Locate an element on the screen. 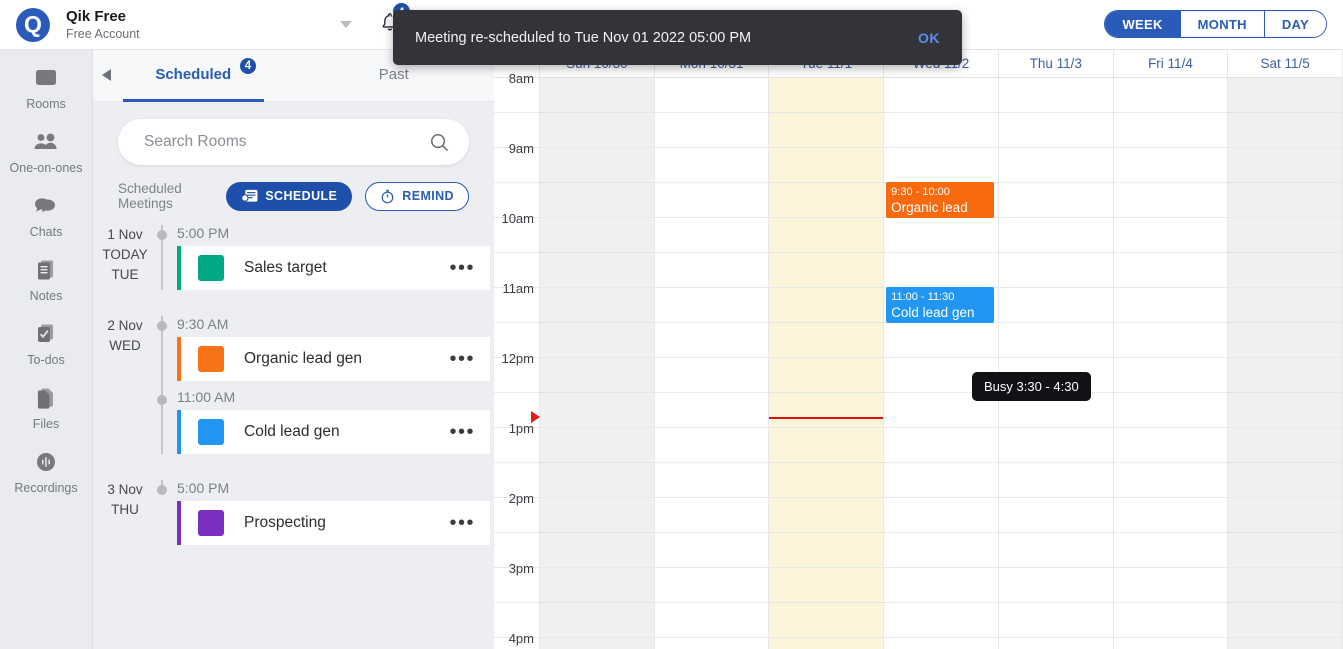 The image size is (1343, 649). section-header: Scheduled Meetings SCHEDULE REMIND is located at coordinates (293, 188).